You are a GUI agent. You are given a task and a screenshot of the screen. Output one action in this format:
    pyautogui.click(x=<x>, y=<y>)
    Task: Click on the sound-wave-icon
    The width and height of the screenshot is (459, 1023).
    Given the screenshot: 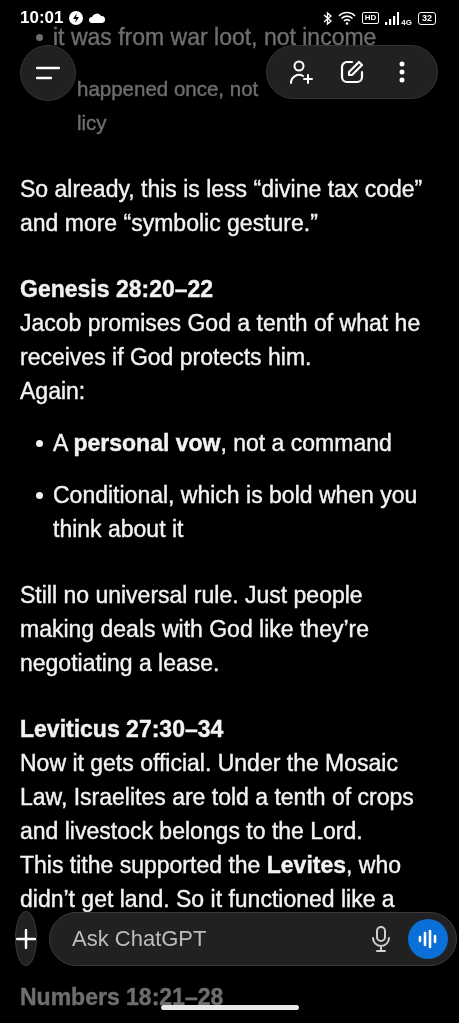 What is the action you would take?
    pyautogui.click(x=428, y=938)
    